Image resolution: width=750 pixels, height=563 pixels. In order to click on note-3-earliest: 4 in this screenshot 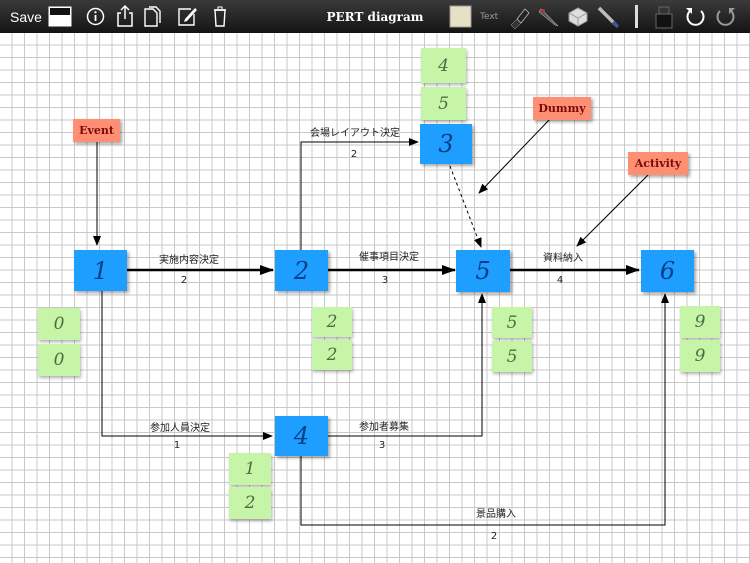, I will do `click(443, 65)`.